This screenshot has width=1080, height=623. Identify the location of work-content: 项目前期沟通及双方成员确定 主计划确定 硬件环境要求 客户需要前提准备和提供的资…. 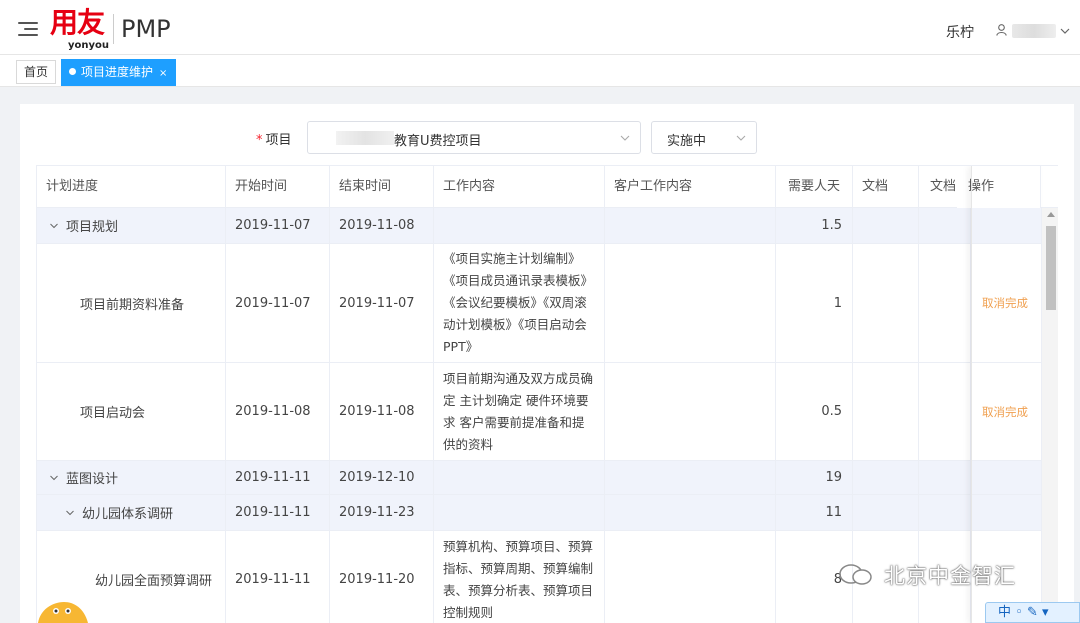
(518, 411).